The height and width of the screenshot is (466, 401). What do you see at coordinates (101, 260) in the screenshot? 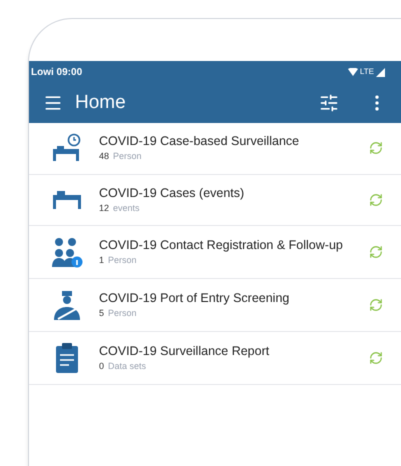
I see `record-count: 1` at bounding box center [101, 260].